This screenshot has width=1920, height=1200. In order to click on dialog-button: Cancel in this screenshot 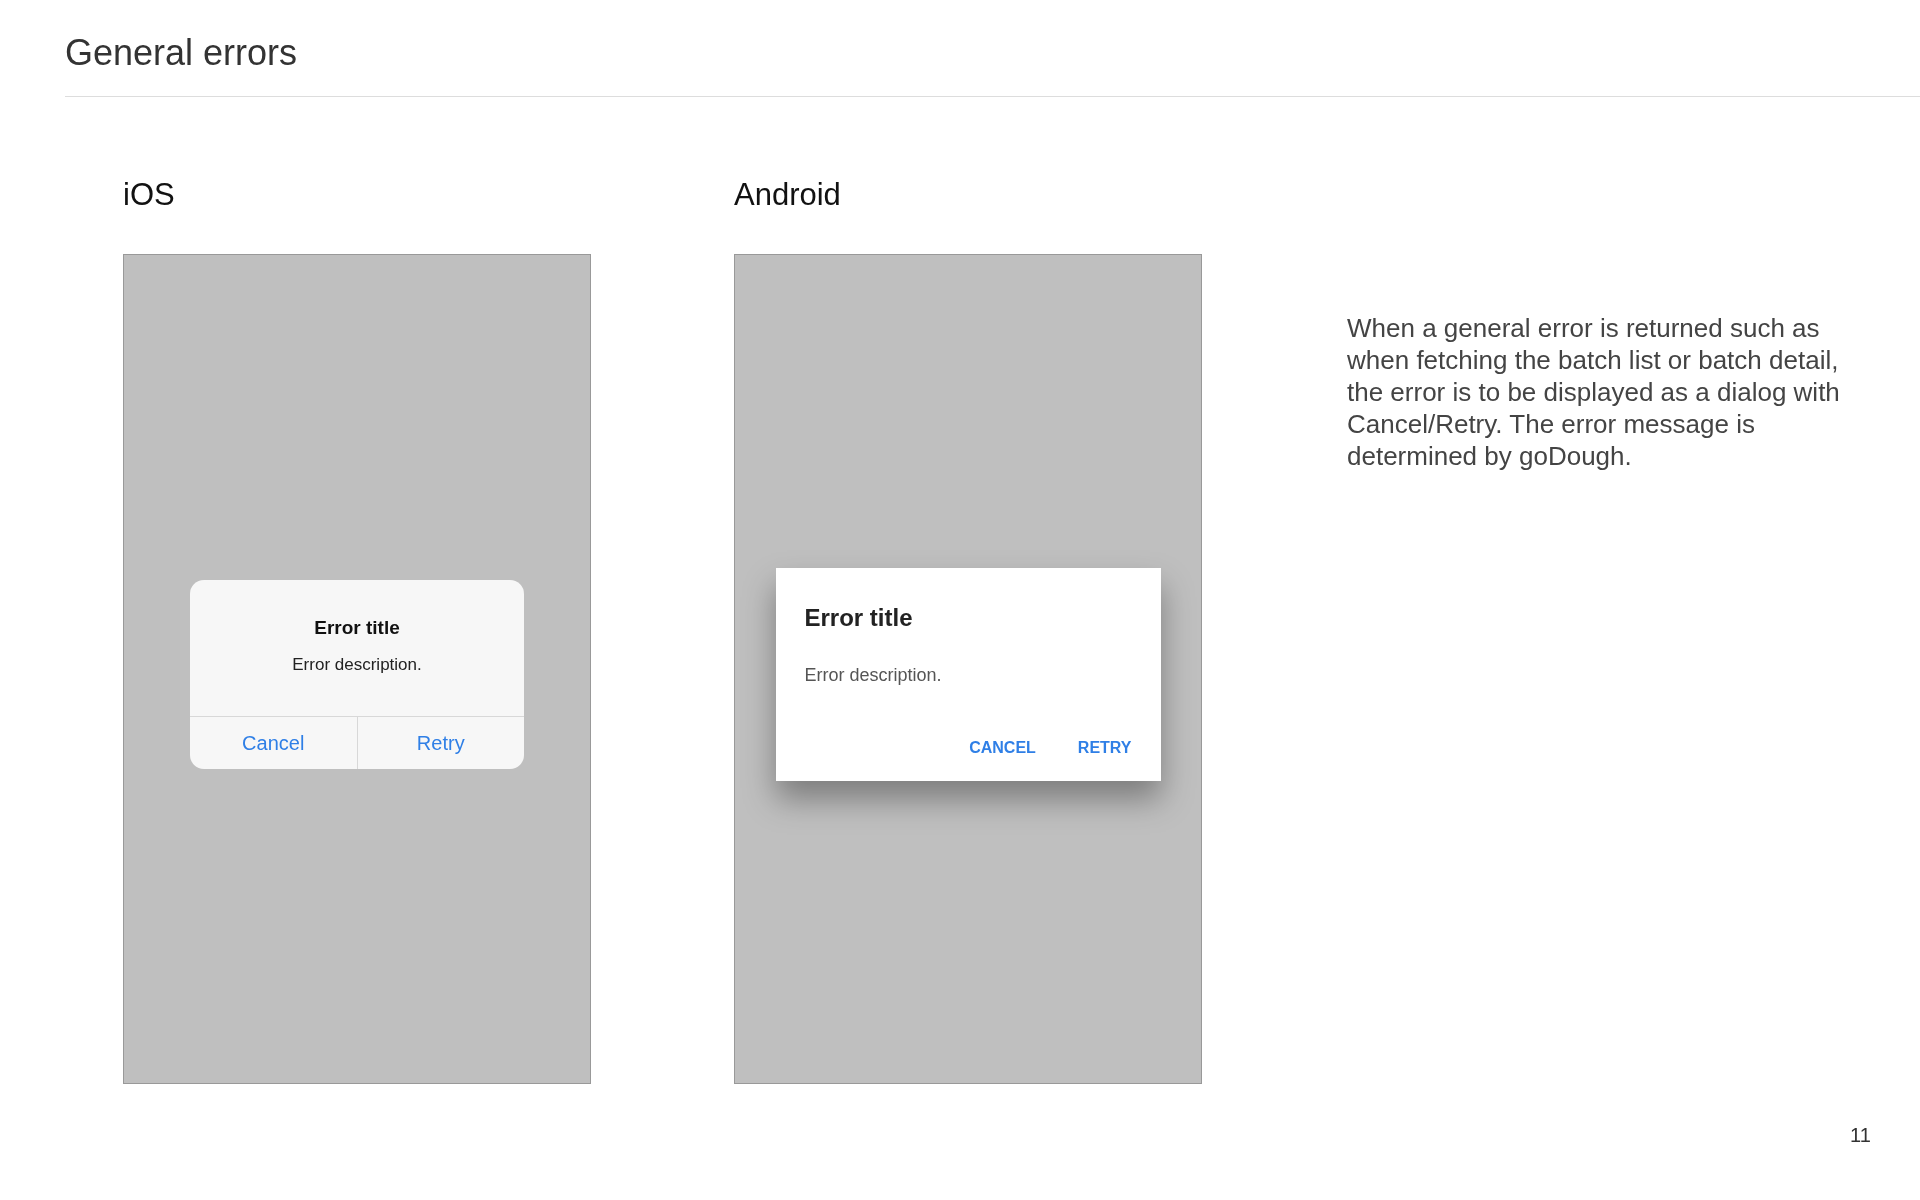, I will do `click(273, 742)`.